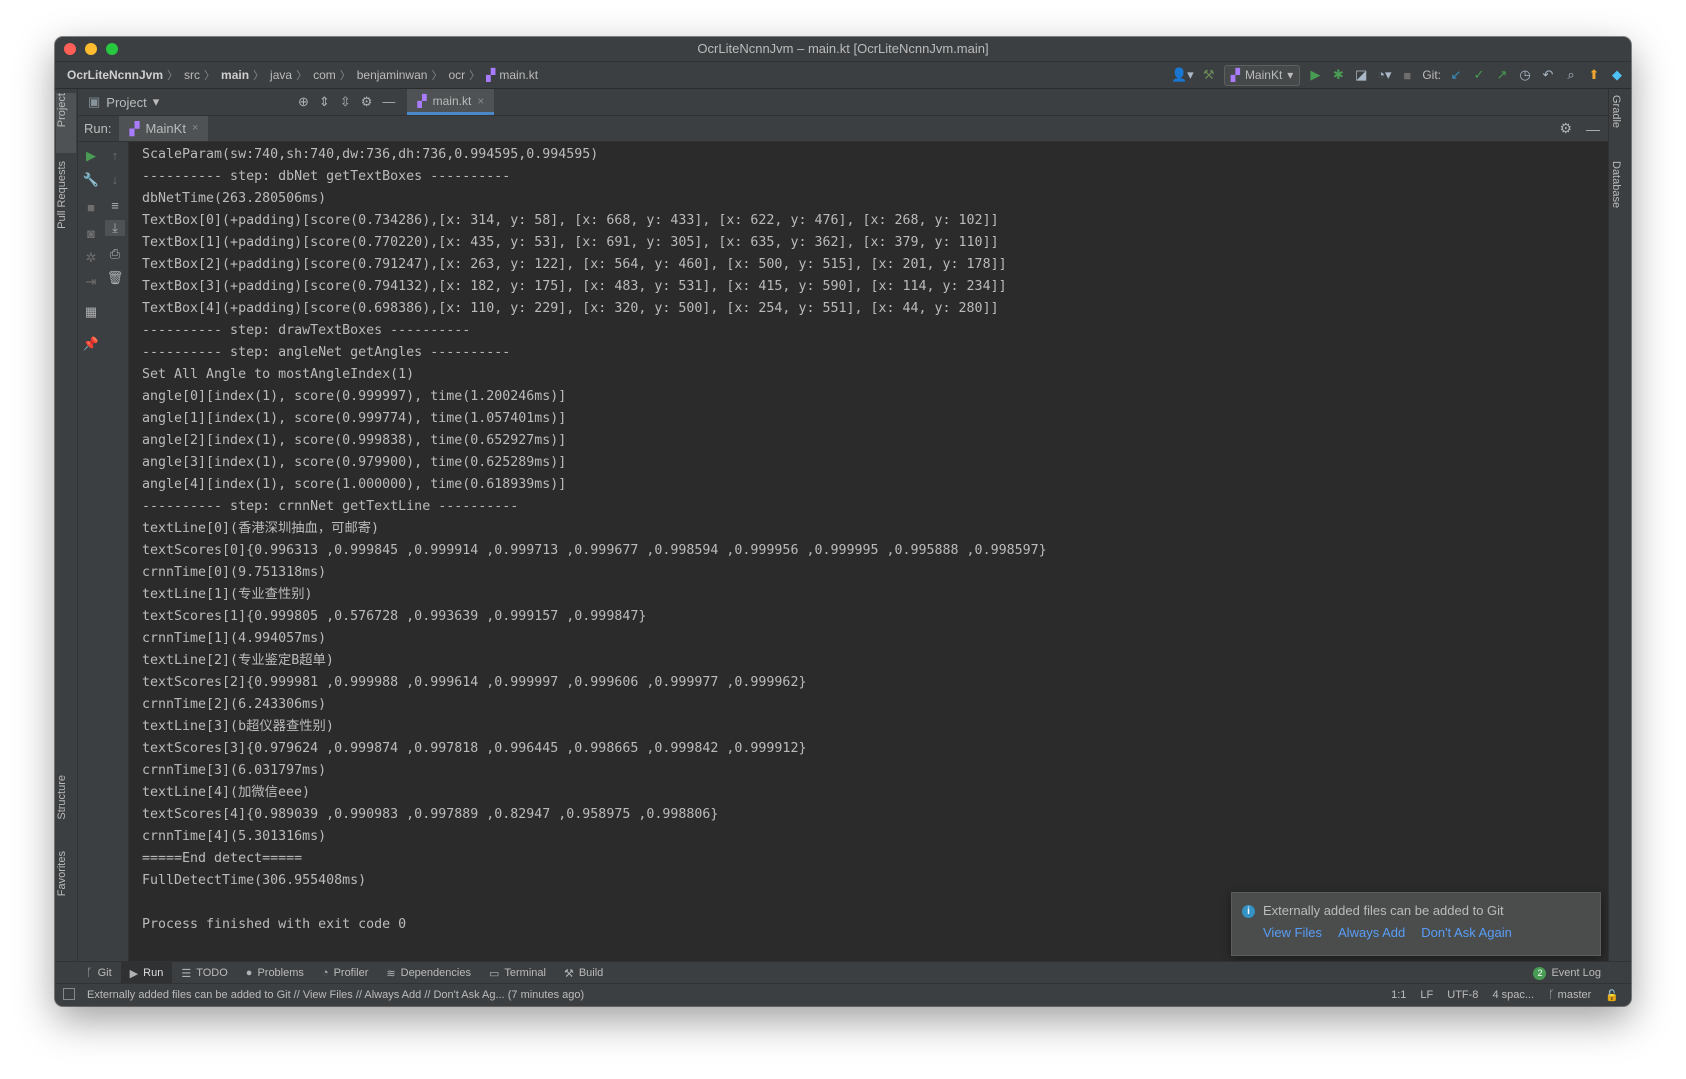  What do you see at coordinates (1462, 995) in the screenshot?
I see `file-encoding: UTF-8` at bounding box center [1462, 995].